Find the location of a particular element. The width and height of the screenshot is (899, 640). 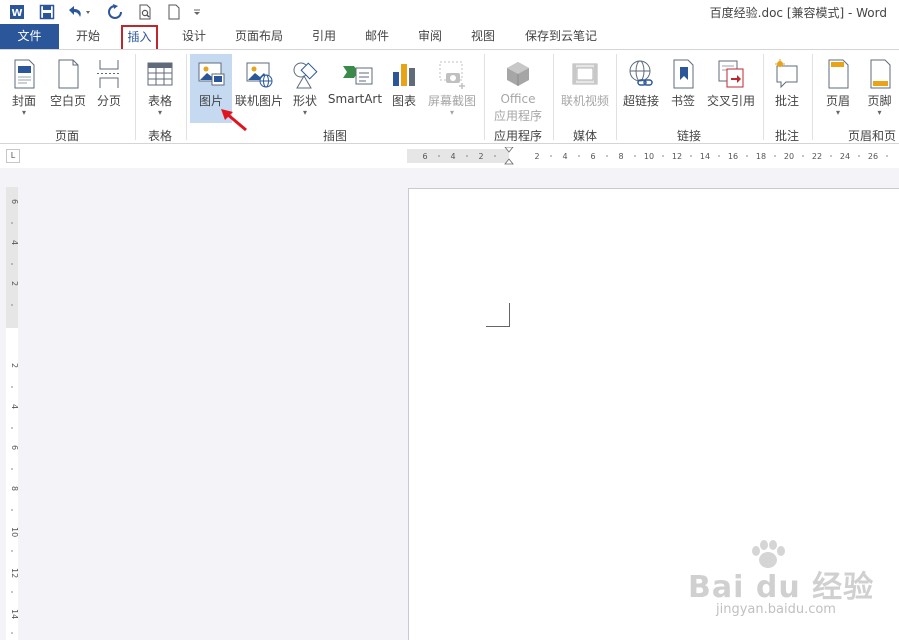

watermark-url: jingyan.baidu.com is located at coordinates (776, 609).